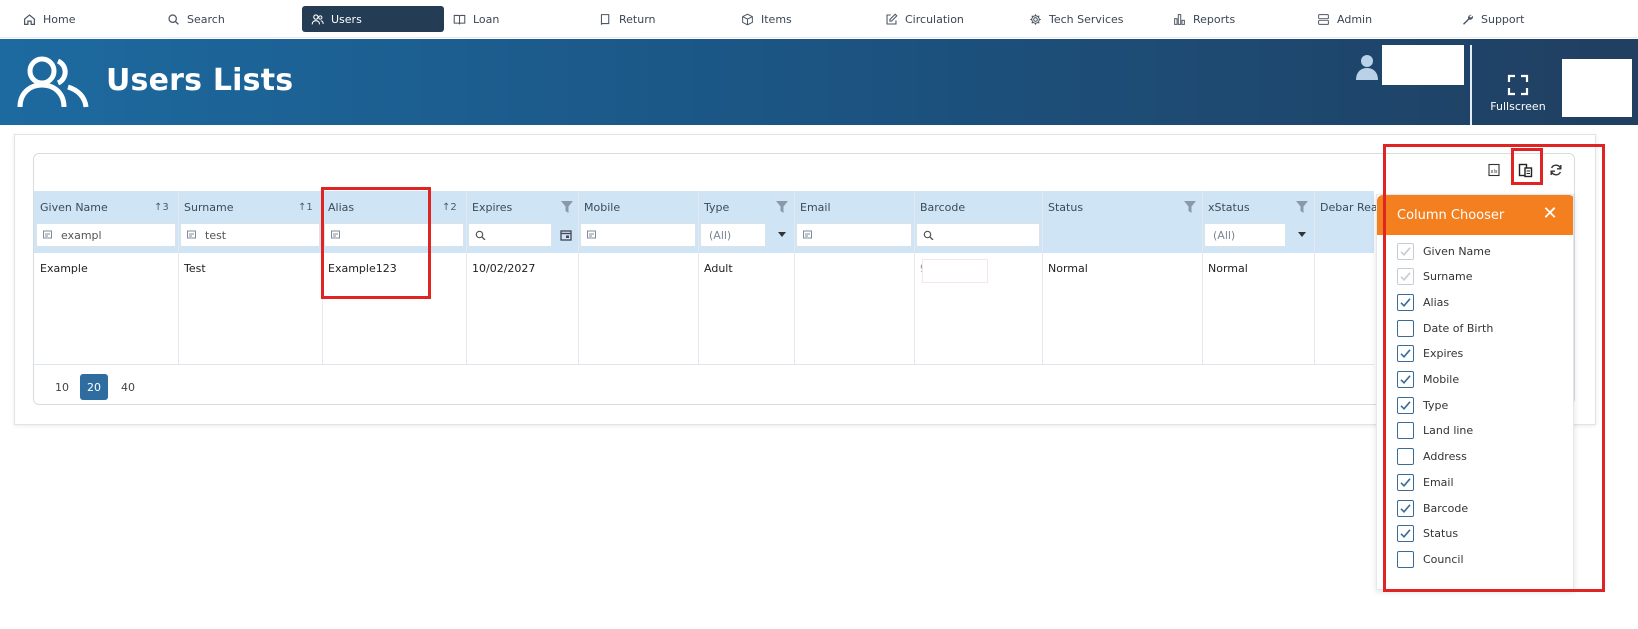 The width and height of the screenshot is (1638, 629). I want to click on column-header-barcode: Barcode, so click(939, 207).